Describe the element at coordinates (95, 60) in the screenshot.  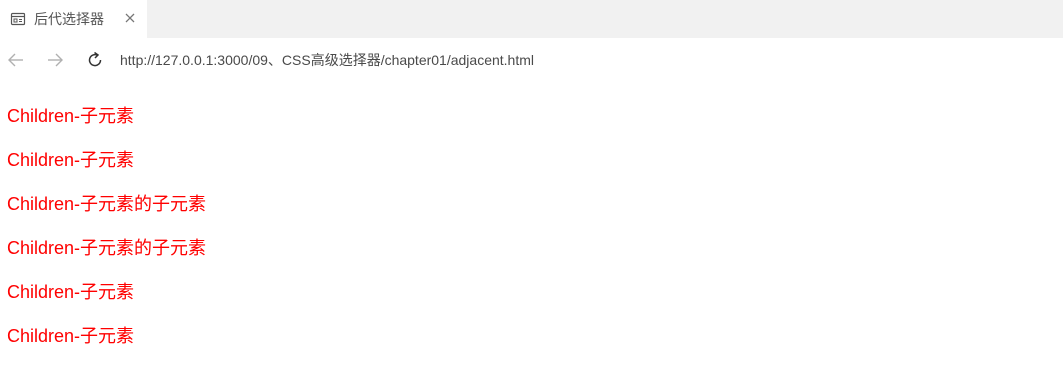
I see `reload-icon` at that location.